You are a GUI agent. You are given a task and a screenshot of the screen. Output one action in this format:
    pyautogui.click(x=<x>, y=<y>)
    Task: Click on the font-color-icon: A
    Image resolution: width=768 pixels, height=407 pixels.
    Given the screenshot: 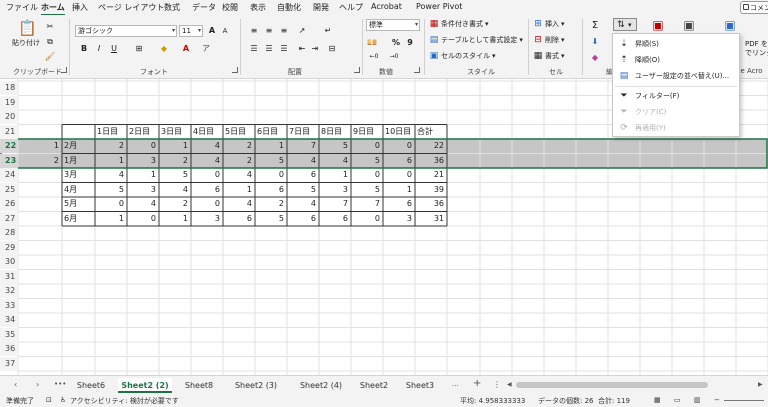 What is the action you would take?
    pyautogui.click(x=186, y=48)
    